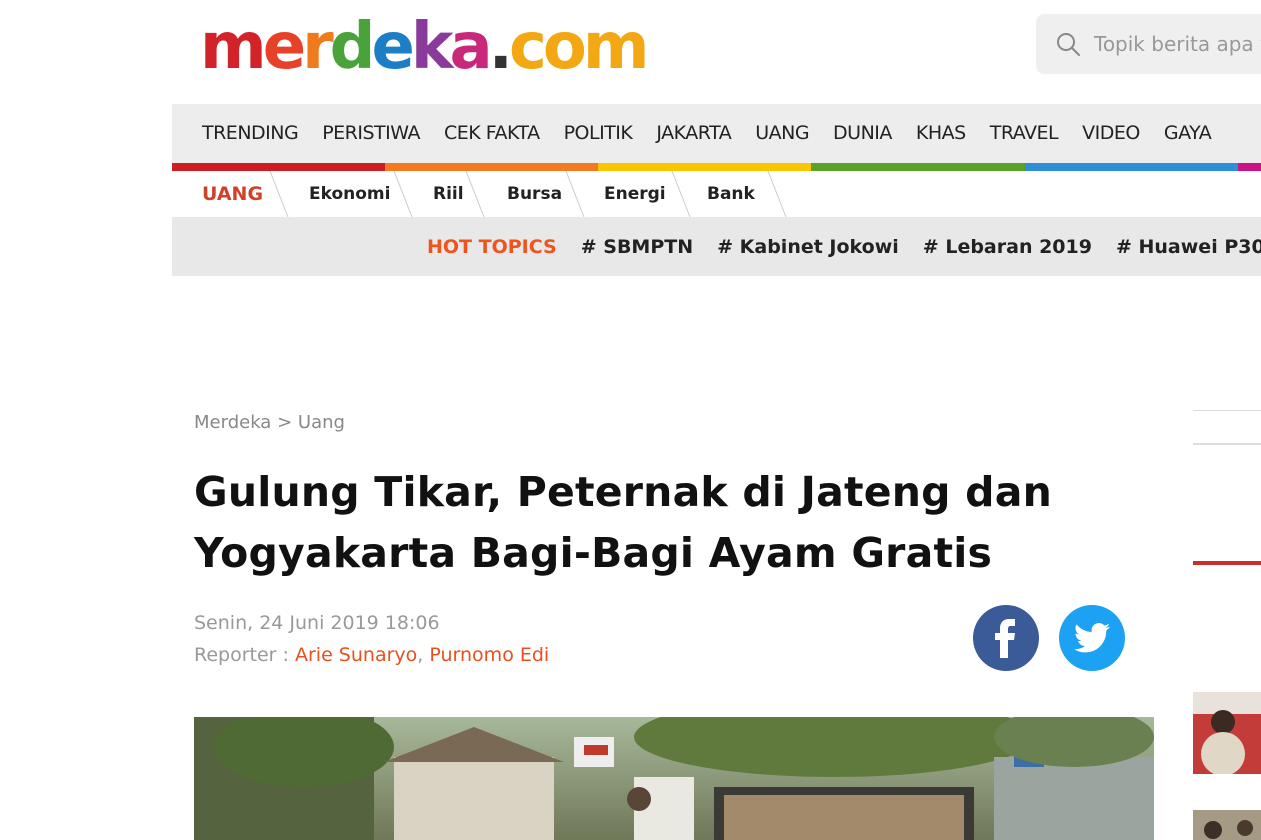  Describe the element at coordinates (598, 133) in the screenshot. I see `nav-item-politik: POLITIK` at that location.